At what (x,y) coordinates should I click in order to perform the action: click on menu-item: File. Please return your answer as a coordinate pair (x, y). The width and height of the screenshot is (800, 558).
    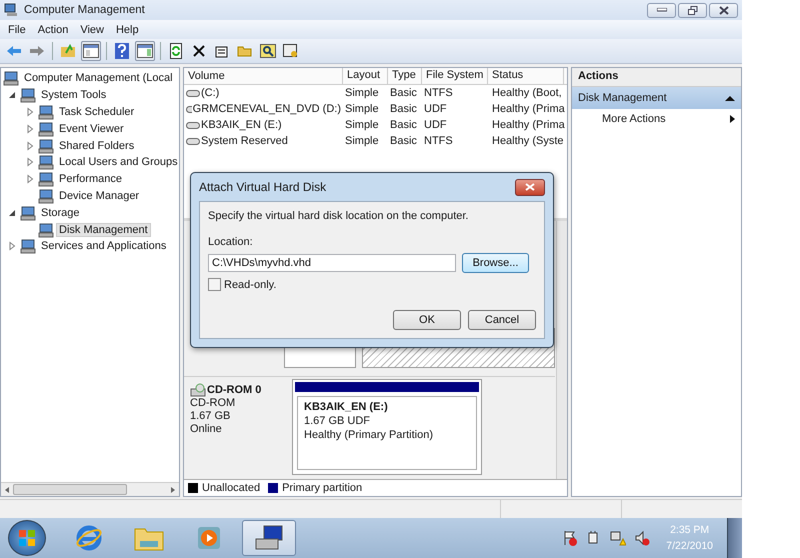
    Looking at the image, I should click on (17, 30).